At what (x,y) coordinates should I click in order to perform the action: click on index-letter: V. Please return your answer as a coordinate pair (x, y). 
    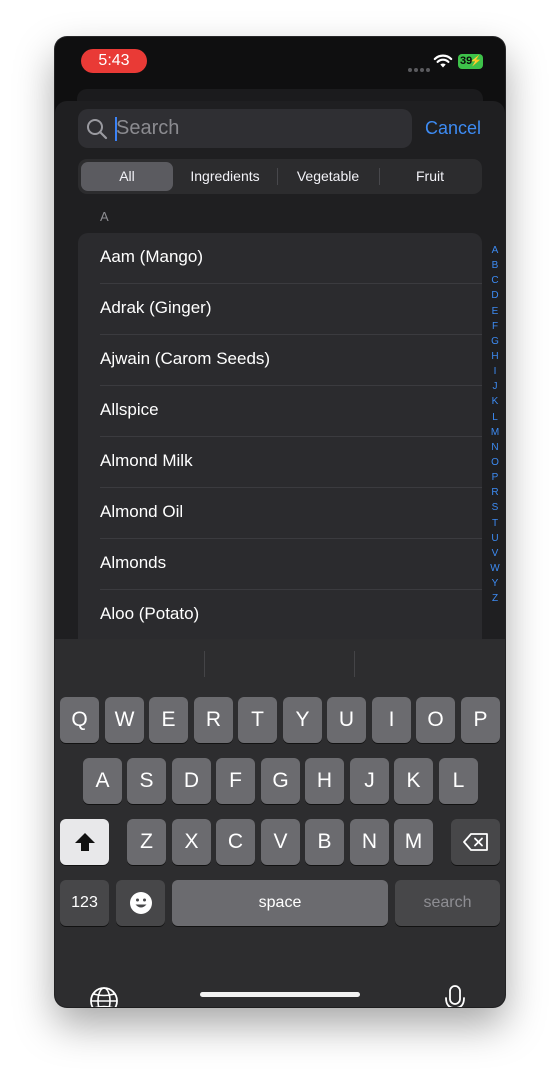
    Looking at the image, I should click on (495, 553).